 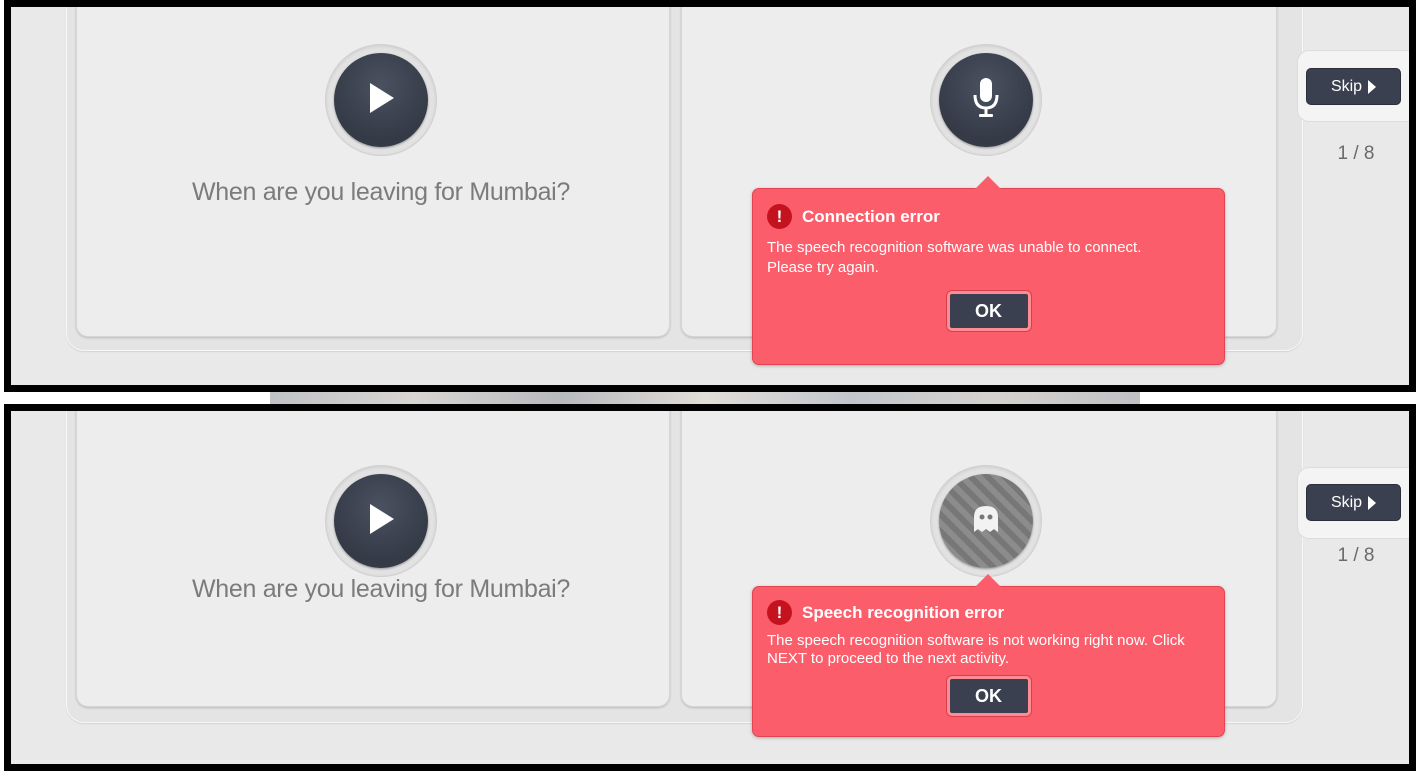 I want to click on microphone-icon, so click(x=986, y=100).